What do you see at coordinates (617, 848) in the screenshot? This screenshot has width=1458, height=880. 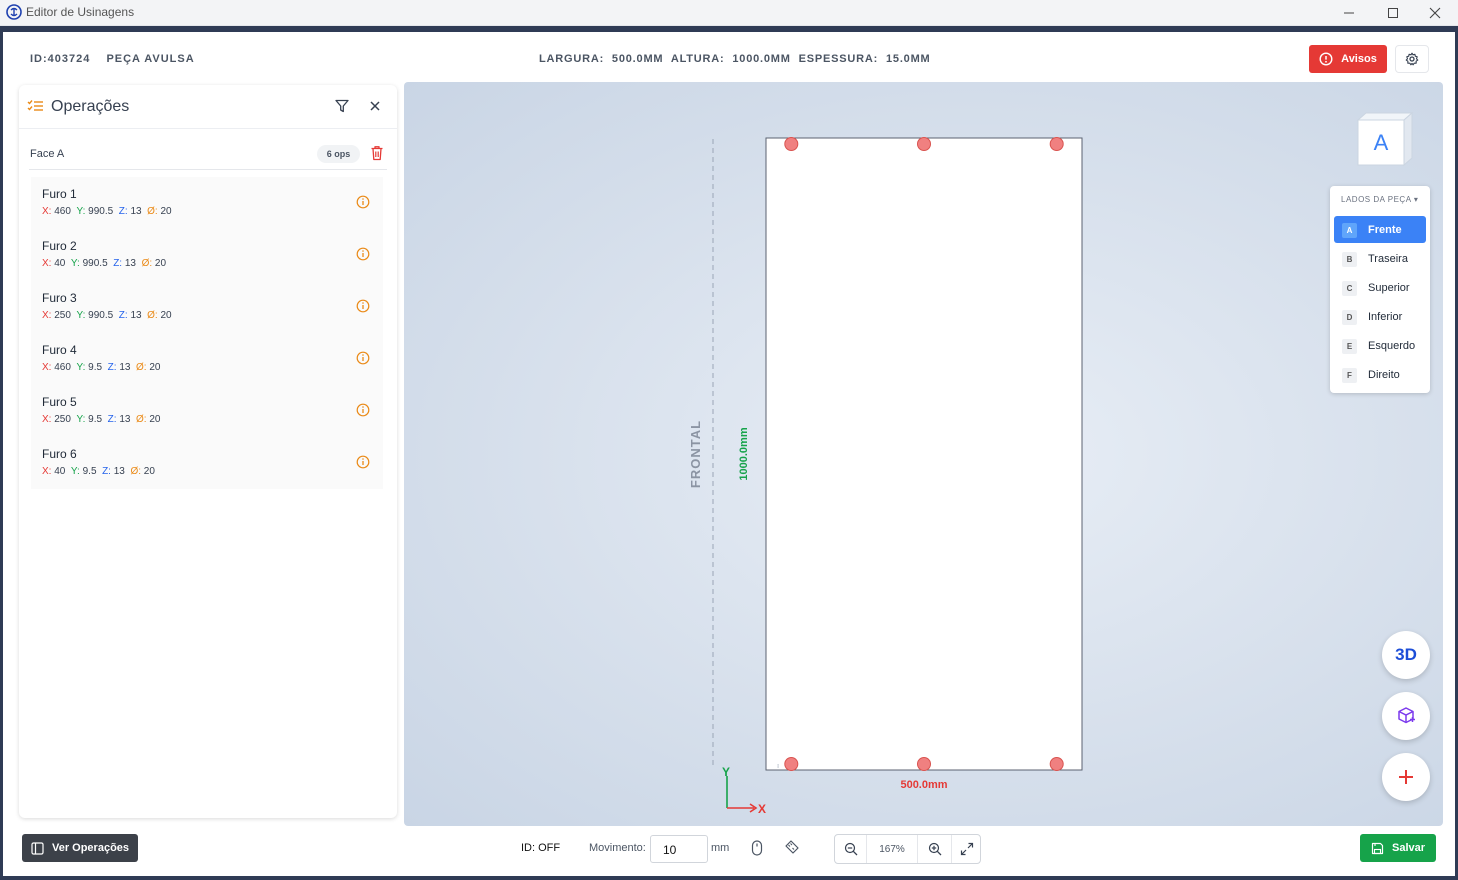 I see `movimento-label: Movimento:` at bounding box center [617, 848].